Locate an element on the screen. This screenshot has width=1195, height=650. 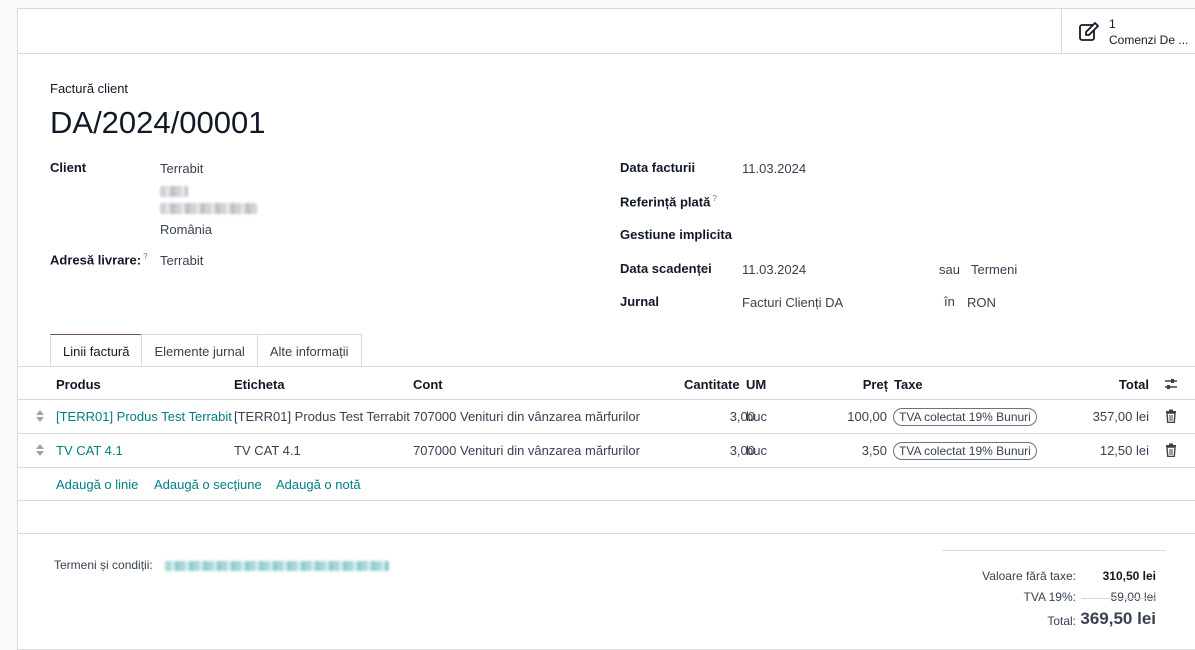
invoice-number: DA/2024/00001 is located at coordinates (158, 122).